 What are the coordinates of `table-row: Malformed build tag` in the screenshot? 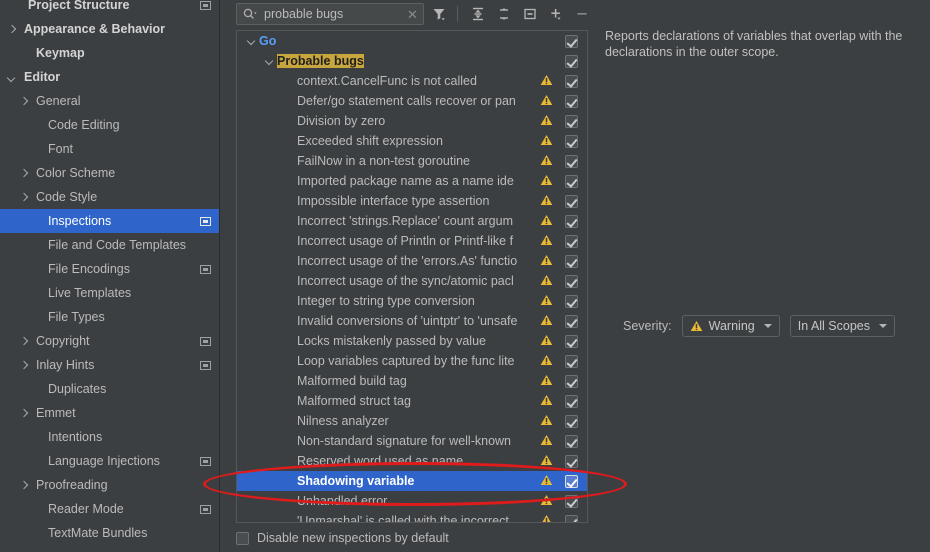 It's located at (412, 381).